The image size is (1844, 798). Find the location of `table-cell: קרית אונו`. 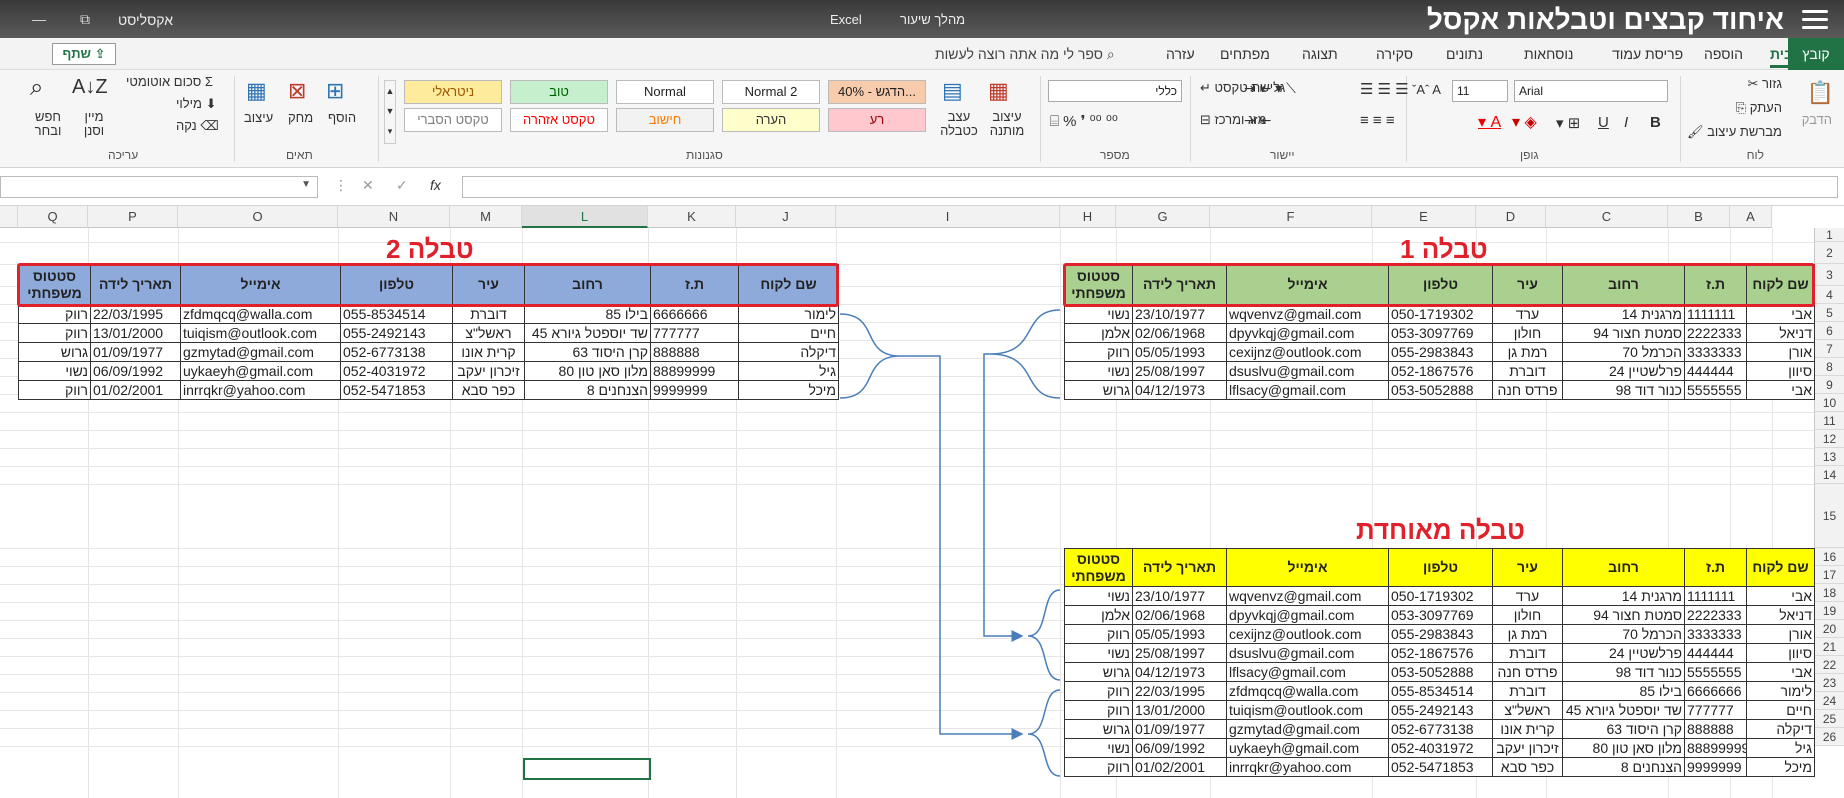

table-cell: קרית אונו is located at coordinates (488, 352).